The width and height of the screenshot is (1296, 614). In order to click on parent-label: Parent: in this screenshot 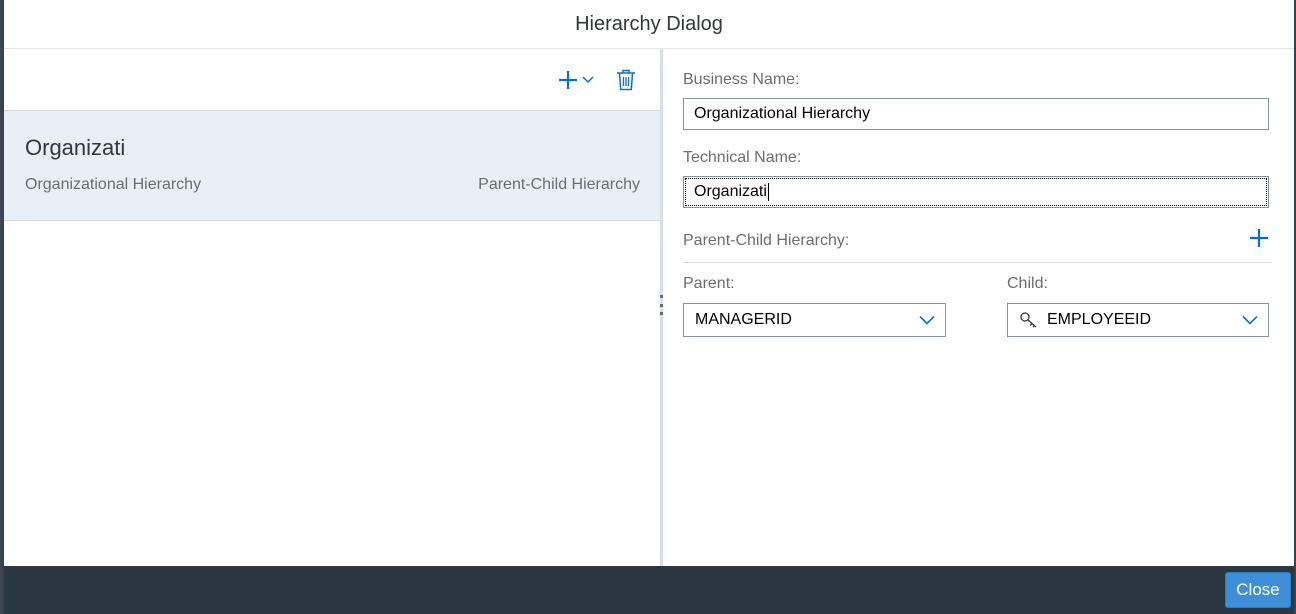, I will do `click(709, 283)`.